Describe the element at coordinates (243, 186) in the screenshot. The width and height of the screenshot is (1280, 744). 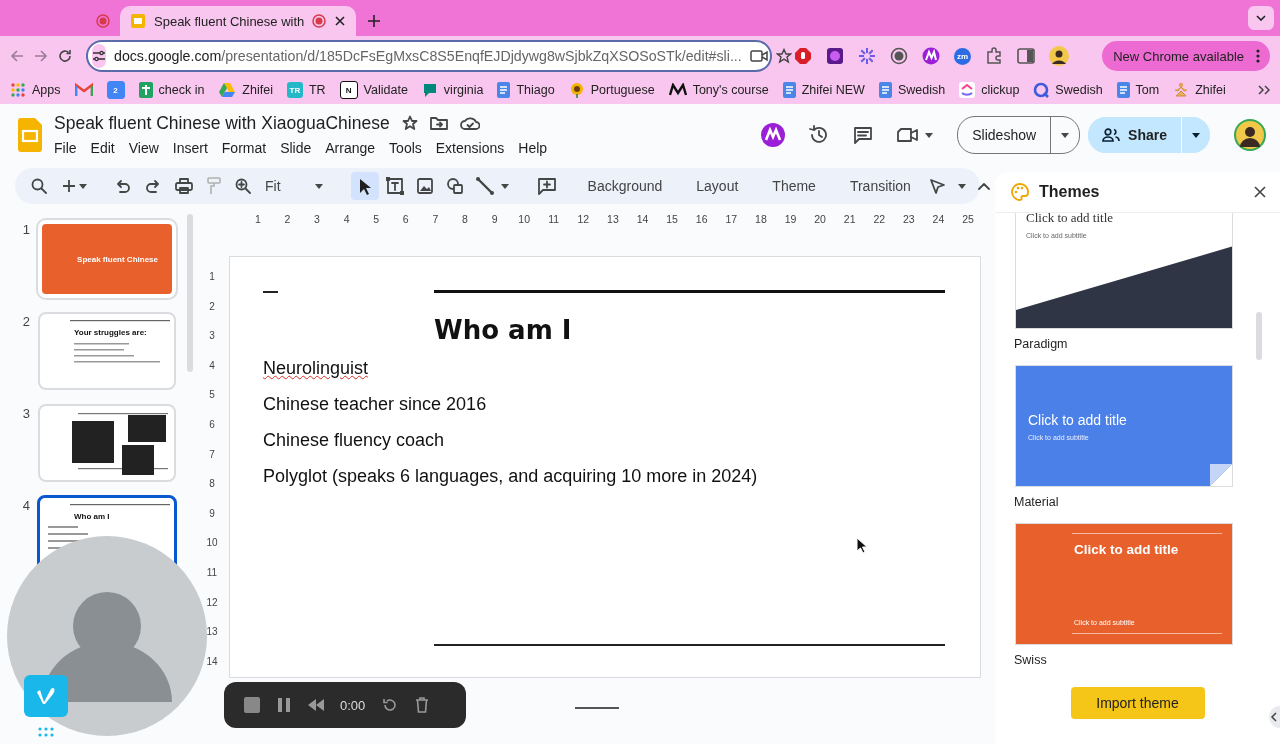
I see `zoom-icon` at that location.